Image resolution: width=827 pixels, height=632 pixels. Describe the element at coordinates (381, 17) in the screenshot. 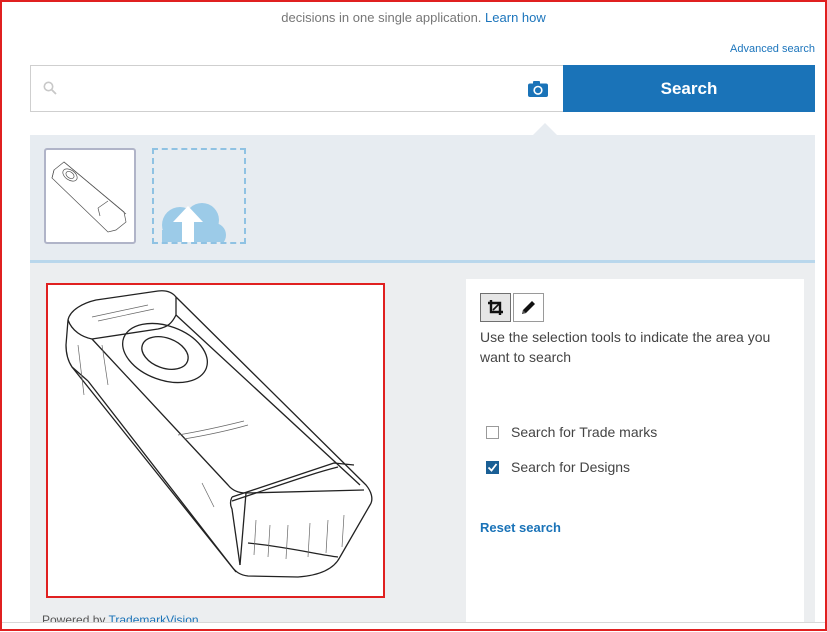

I see `intro-text-label: decisions in one single application.` at that location.